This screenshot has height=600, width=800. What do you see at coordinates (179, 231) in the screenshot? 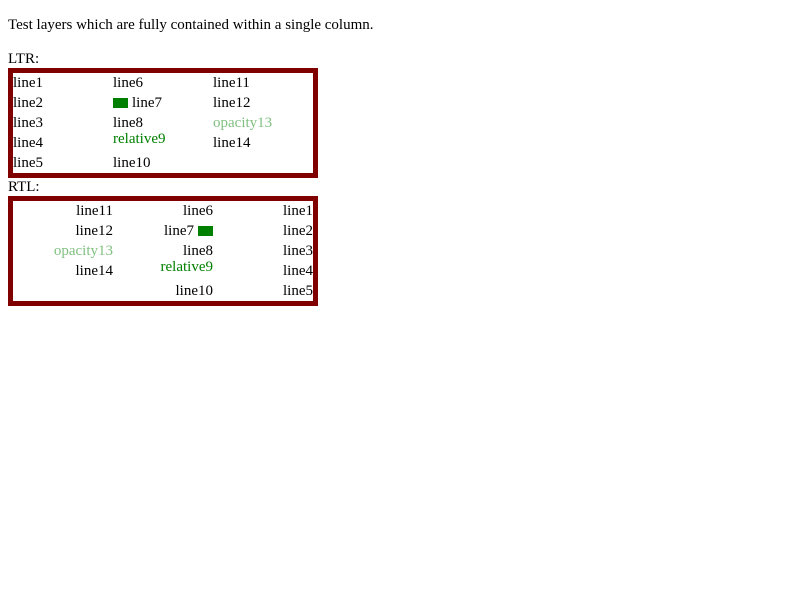
I see `rtl-line7: line7` at bounding box center [179, 231].